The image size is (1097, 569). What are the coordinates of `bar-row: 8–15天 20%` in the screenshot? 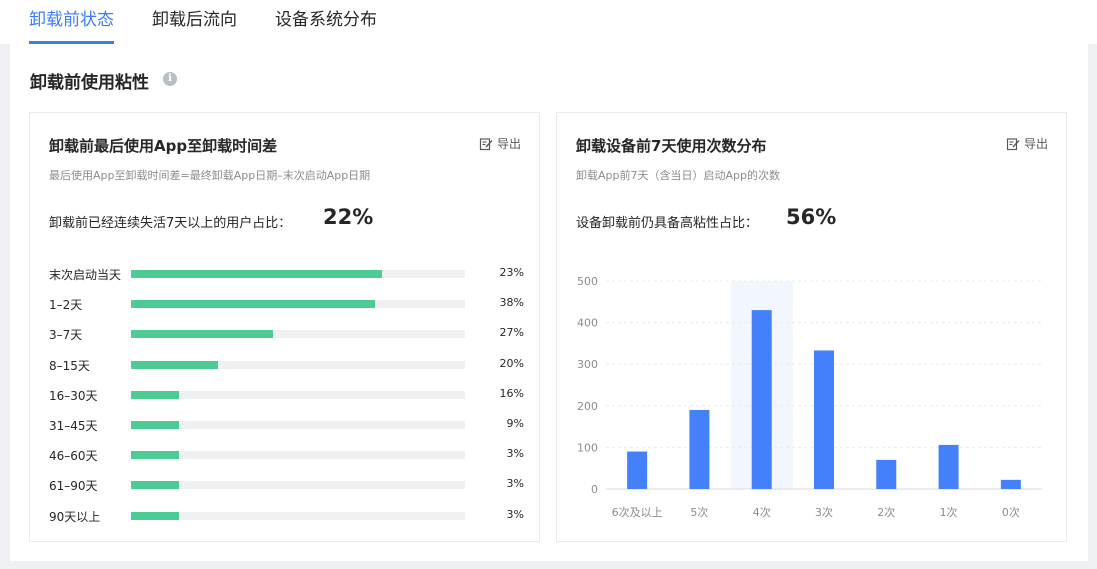 It's located at (286, 365).